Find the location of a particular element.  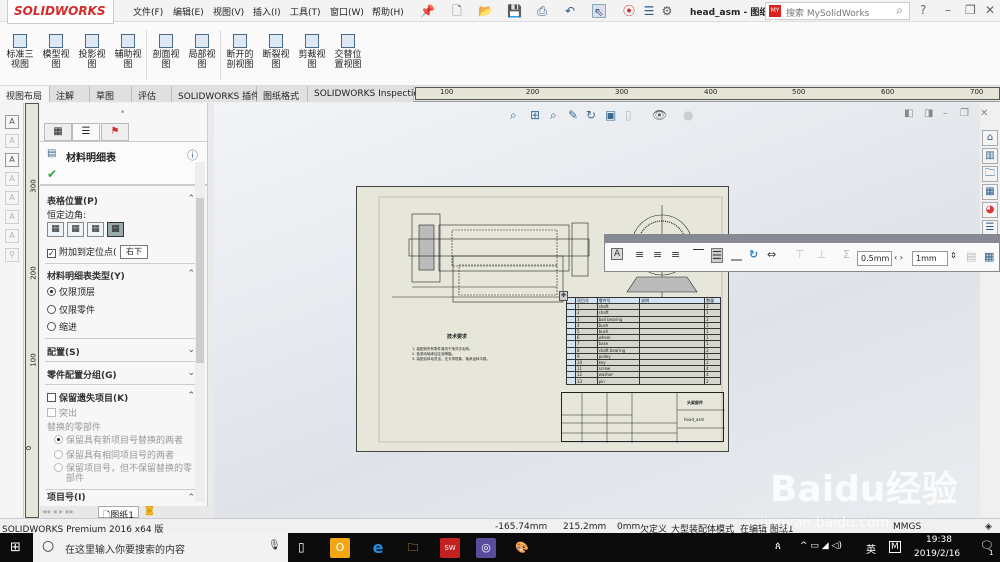

options-gear-icon: ⚙ is located at coordinates (667, 11).